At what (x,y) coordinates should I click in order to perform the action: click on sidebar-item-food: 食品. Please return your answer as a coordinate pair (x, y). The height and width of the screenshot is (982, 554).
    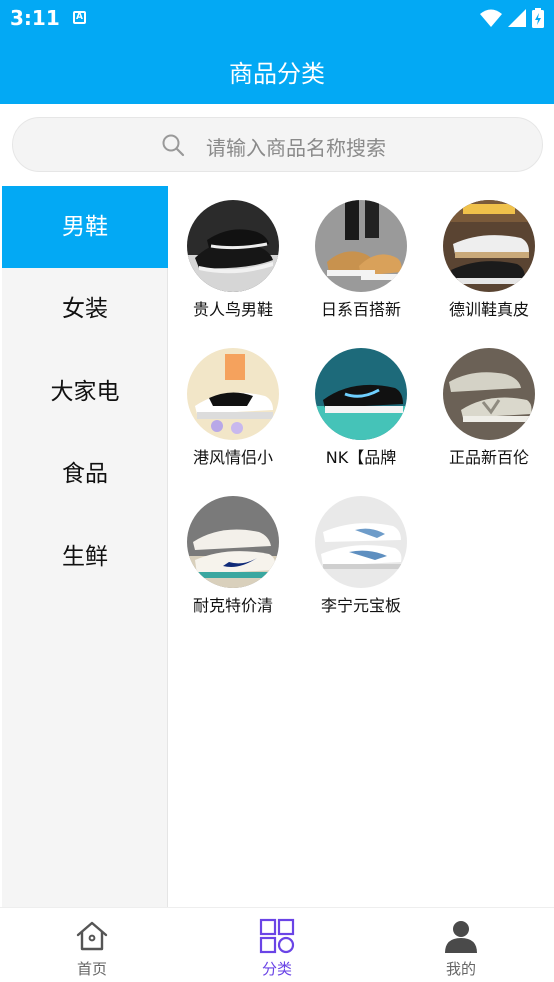
    Looking at the image, I should click on (85, 474).